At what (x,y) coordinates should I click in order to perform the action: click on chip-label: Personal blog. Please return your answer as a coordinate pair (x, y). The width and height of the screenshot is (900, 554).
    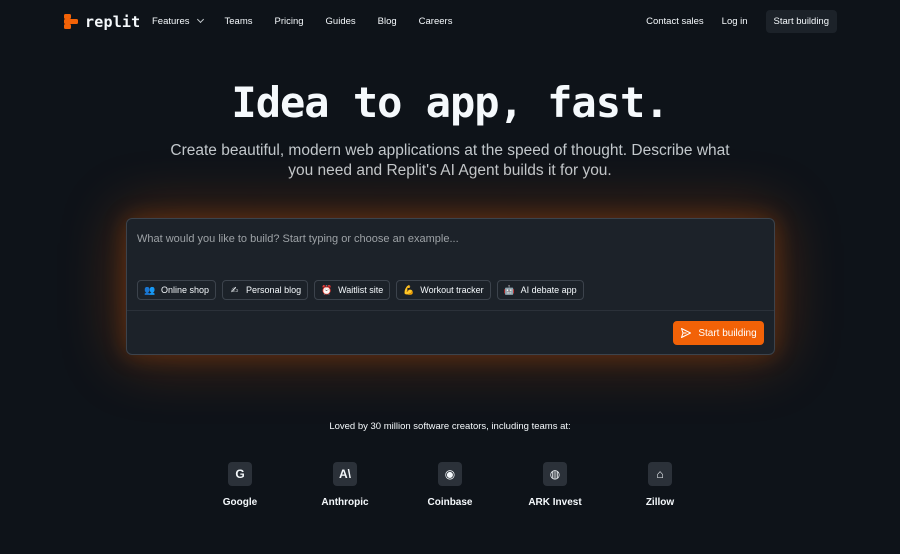
    Looking at the image, I should click on (274, 290).